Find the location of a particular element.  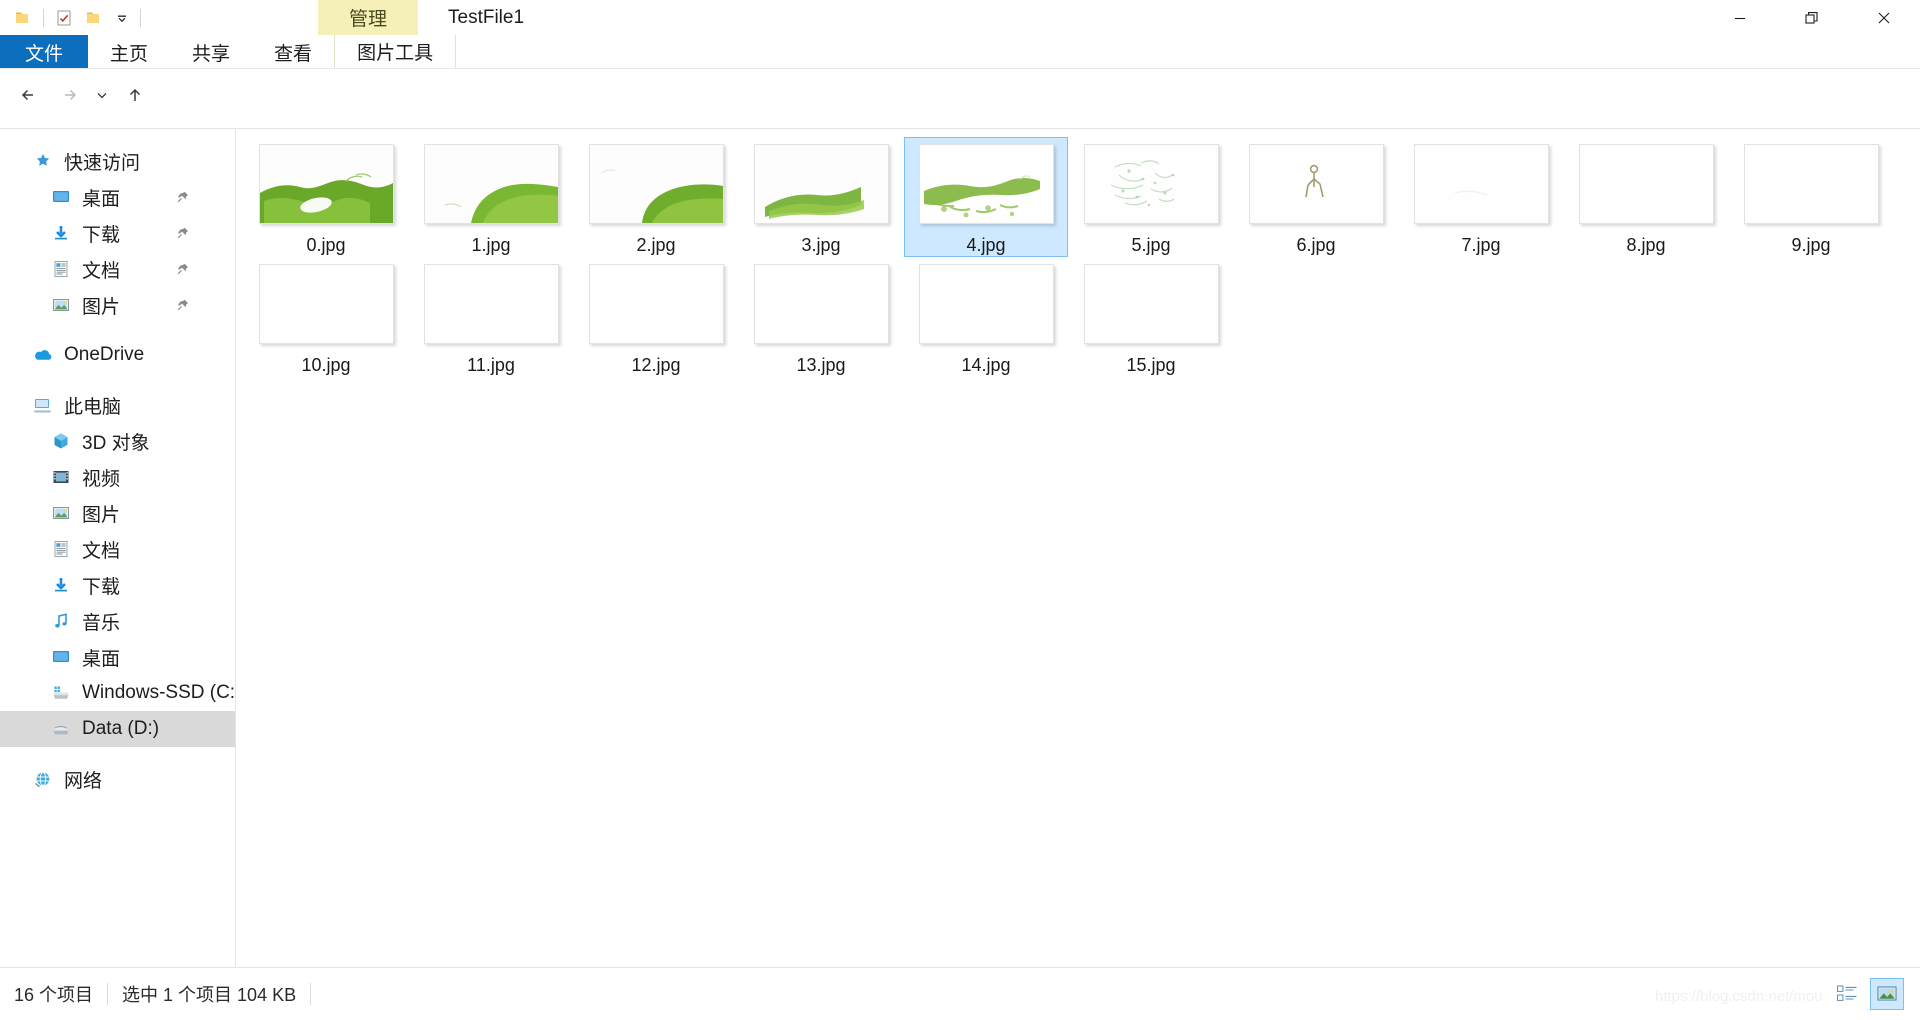

sidebar-item-label: 下载 is located at coordinates (101, 235).